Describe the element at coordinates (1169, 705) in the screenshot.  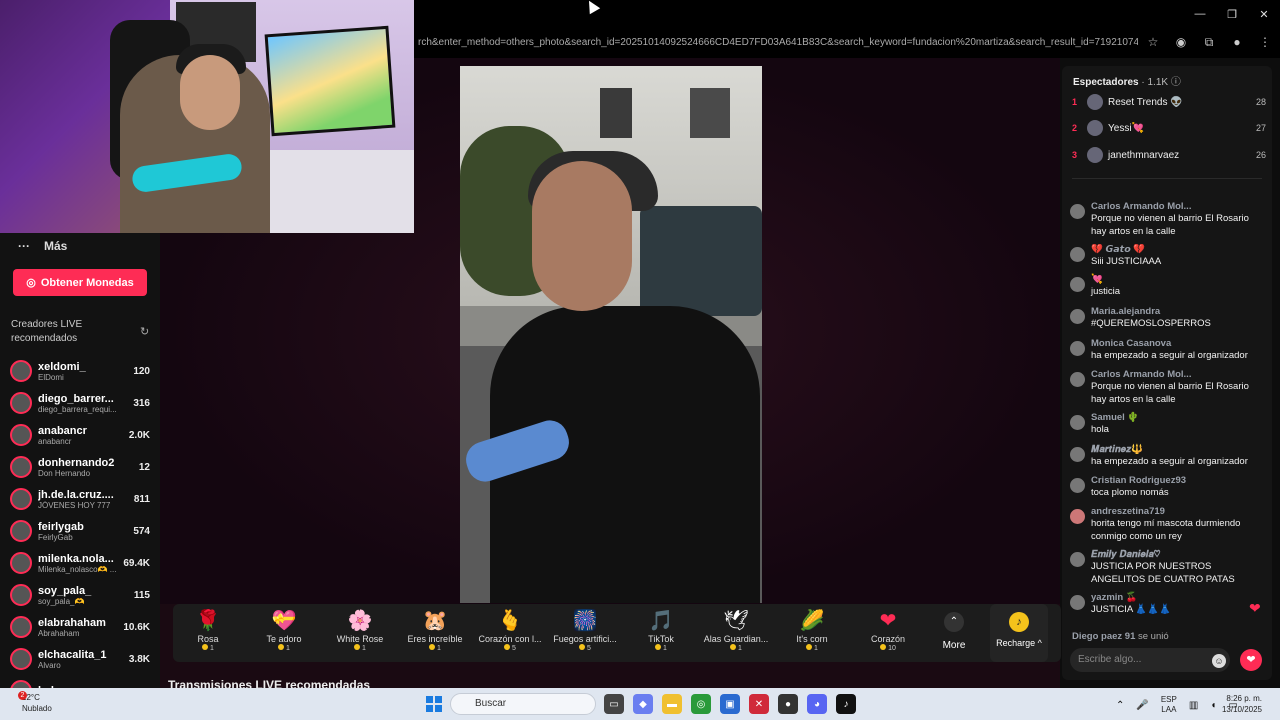
I see `language-indicator: ESP LAA` at that location.